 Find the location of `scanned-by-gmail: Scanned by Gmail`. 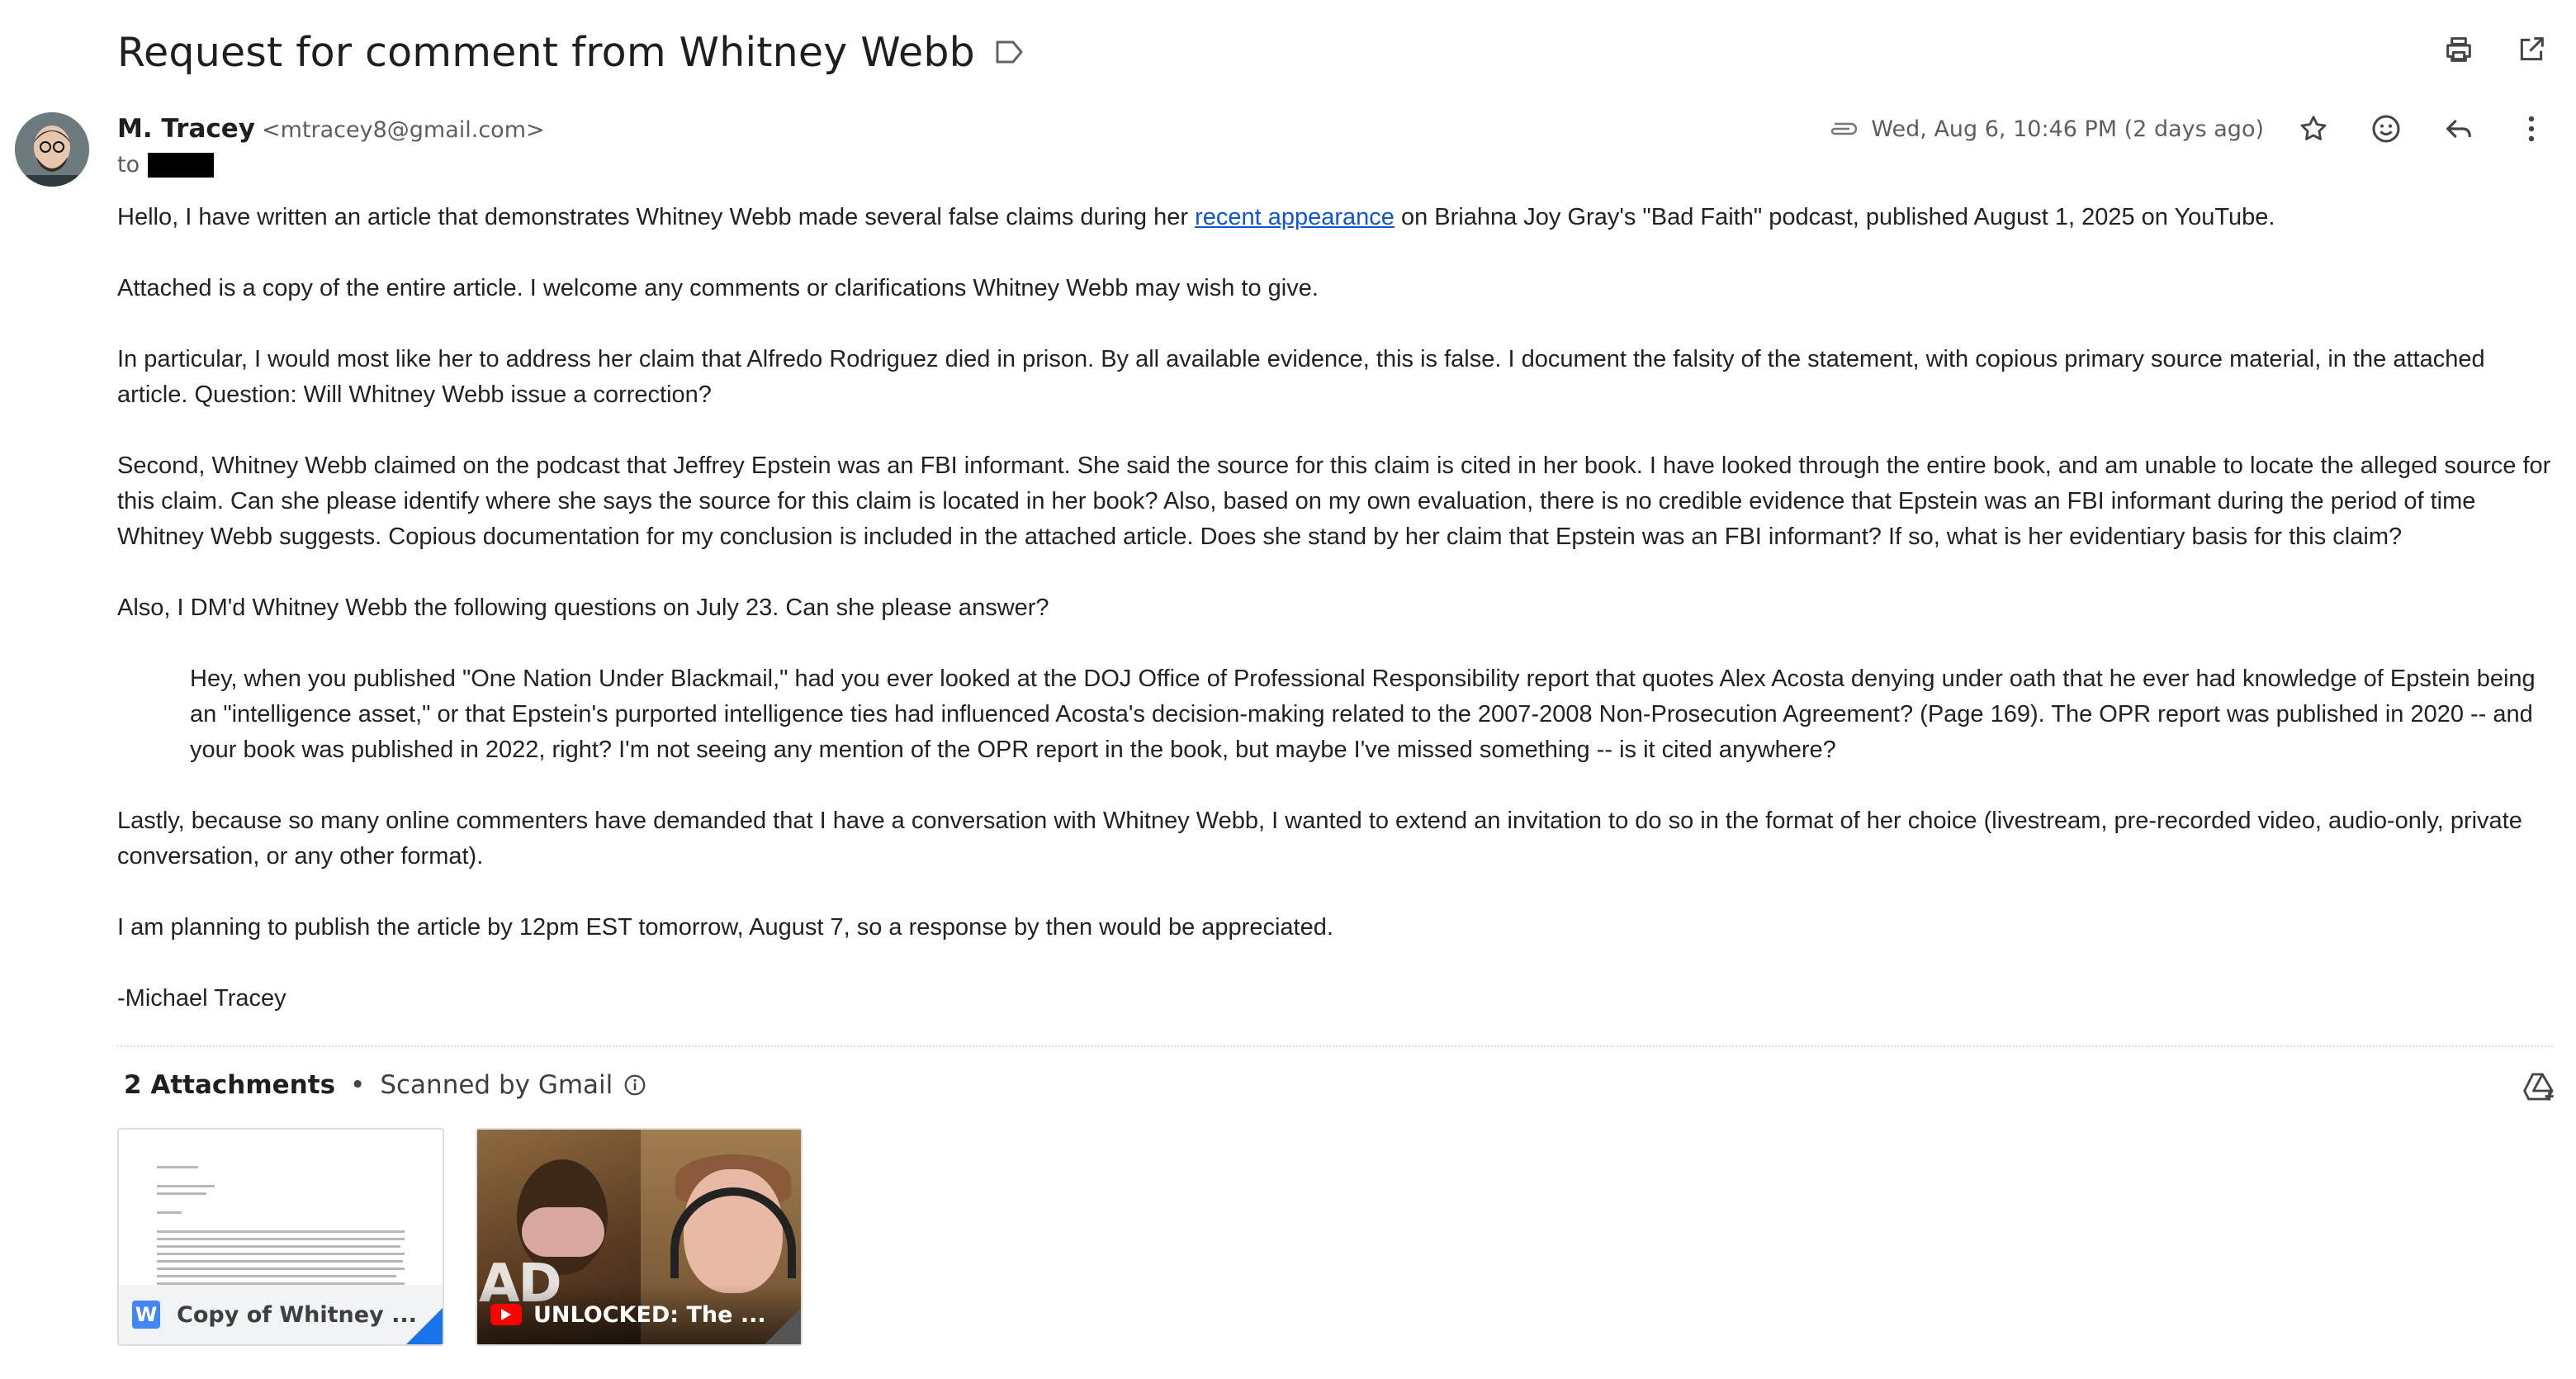

scanned-by-gmail: Scanned by Gmail is located at coordinates (496, 1085).